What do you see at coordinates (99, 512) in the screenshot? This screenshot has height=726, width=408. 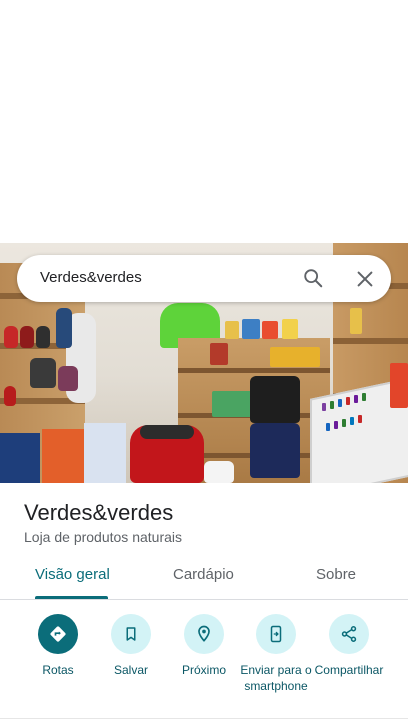 I see `place-title: Verdes&verdes` at bounding box center [99, 512].